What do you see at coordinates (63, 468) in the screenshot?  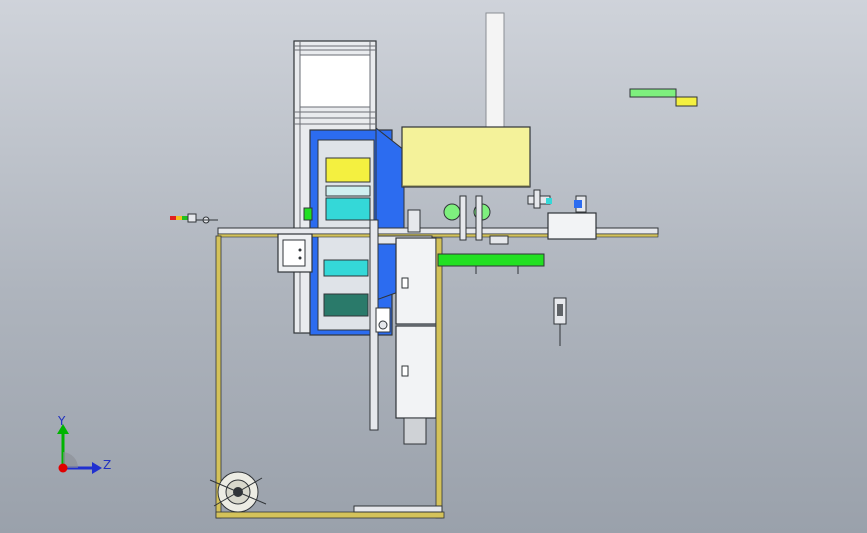 I see `triad-x-axis` at bounding box center [63, 468].